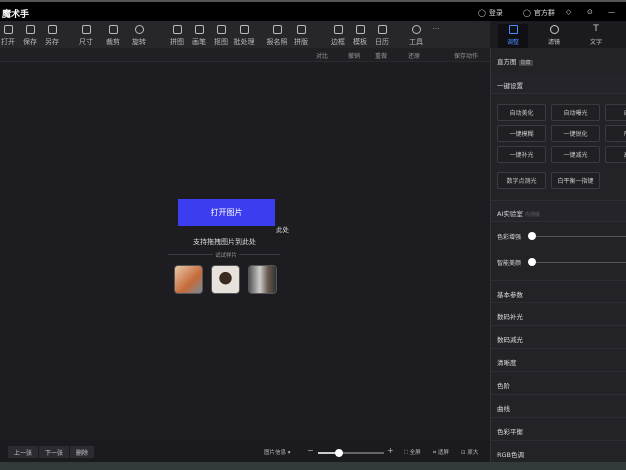  Describe the element at coordinates (558, 211) in the screenshot. I see `ai-lab-header: AI实验室 内测版` at that location.